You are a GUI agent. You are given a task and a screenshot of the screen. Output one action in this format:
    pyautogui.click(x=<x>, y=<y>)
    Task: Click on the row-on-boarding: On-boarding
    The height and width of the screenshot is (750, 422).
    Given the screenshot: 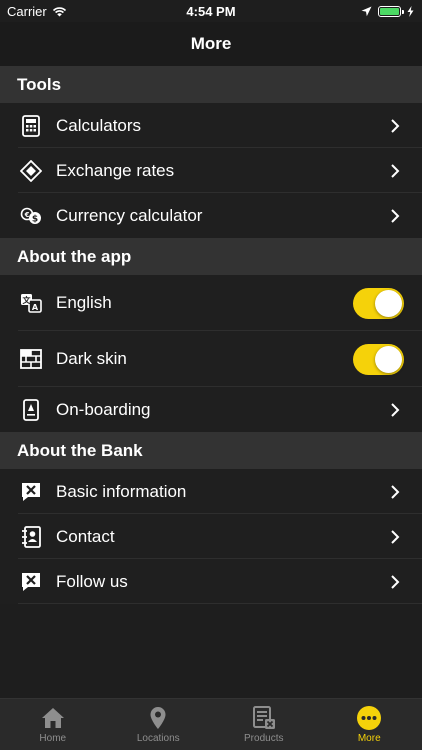 What is the action you would take?
    pyautogui.click(x=211, y=409)
    